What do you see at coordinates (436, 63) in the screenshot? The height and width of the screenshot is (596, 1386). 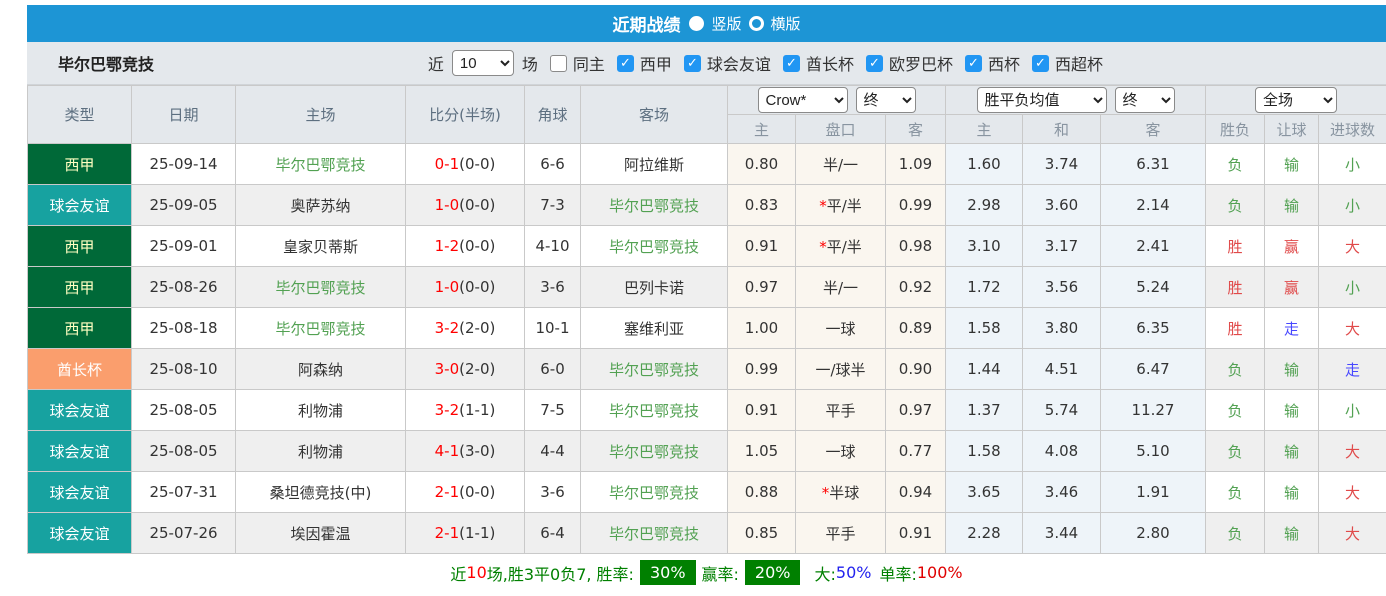 I see `near-label: 近` at bounding box center [436, 63].